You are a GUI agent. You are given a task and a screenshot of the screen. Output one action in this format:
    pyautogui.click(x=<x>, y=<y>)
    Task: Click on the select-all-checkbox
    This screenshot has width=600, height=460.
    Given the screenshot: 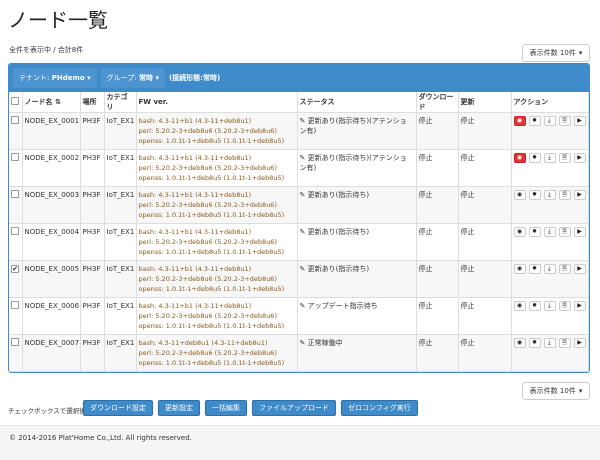 What is the action you would take?
    pyautogui.click(x=15, y=101)
    